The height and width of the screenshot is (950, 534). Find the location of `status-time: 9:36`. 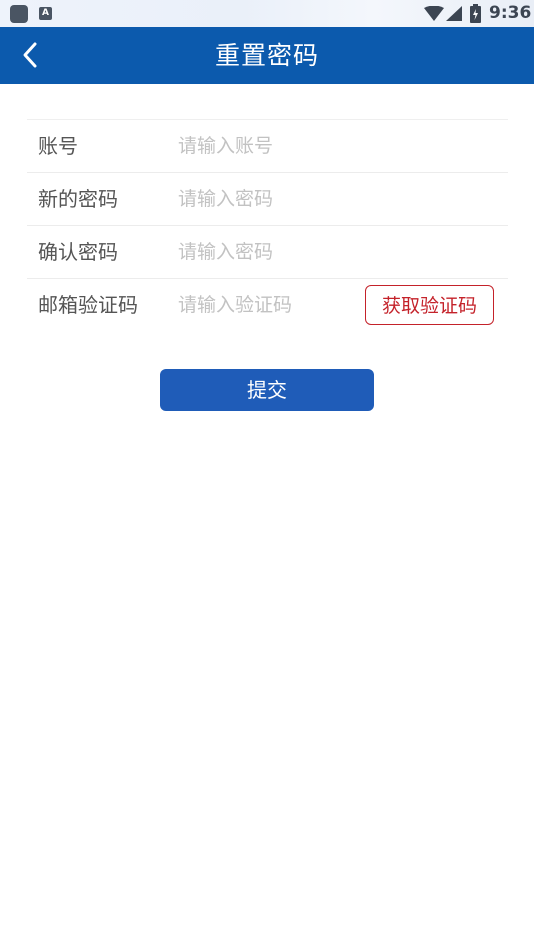

status-time: 9:36 is located at coordinates (510, 13).